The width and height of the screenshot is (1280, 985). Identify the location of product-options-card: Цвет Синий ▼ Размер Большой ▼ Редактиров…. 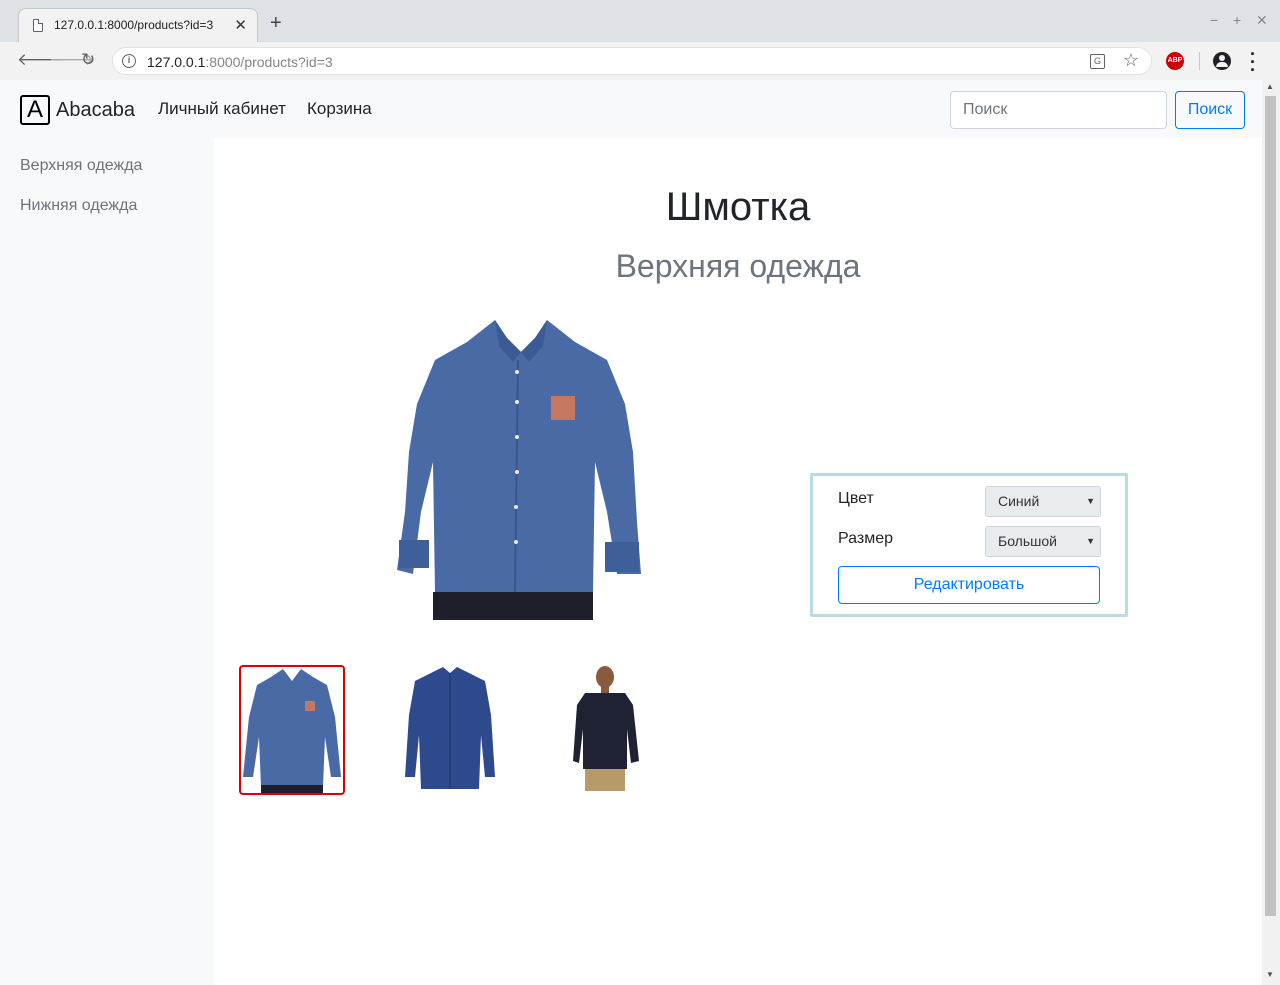
(969, 545).